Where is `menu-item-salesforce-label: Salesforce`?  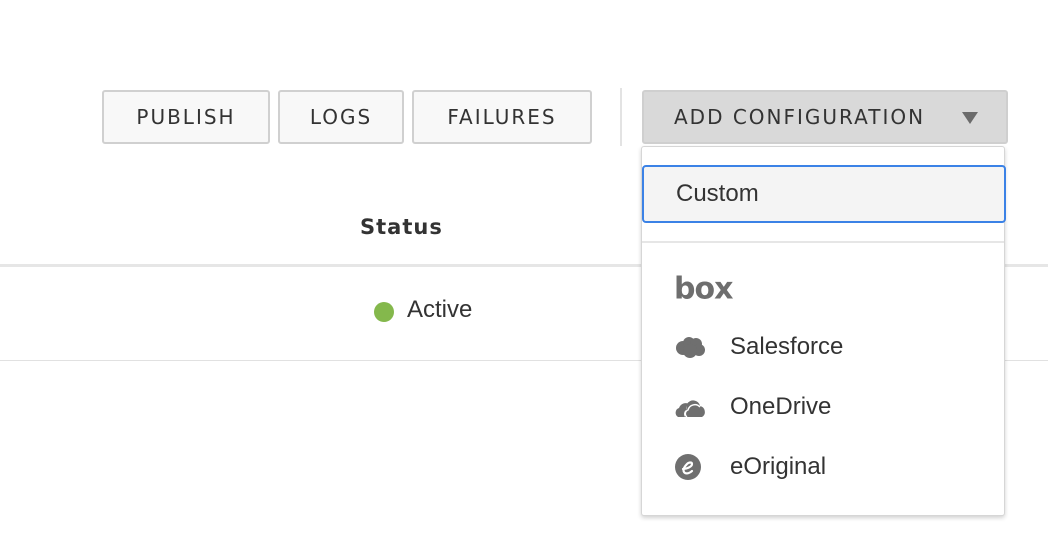 menu-item-salesforce-label: Salesforce is located at coordinates (787, 346).